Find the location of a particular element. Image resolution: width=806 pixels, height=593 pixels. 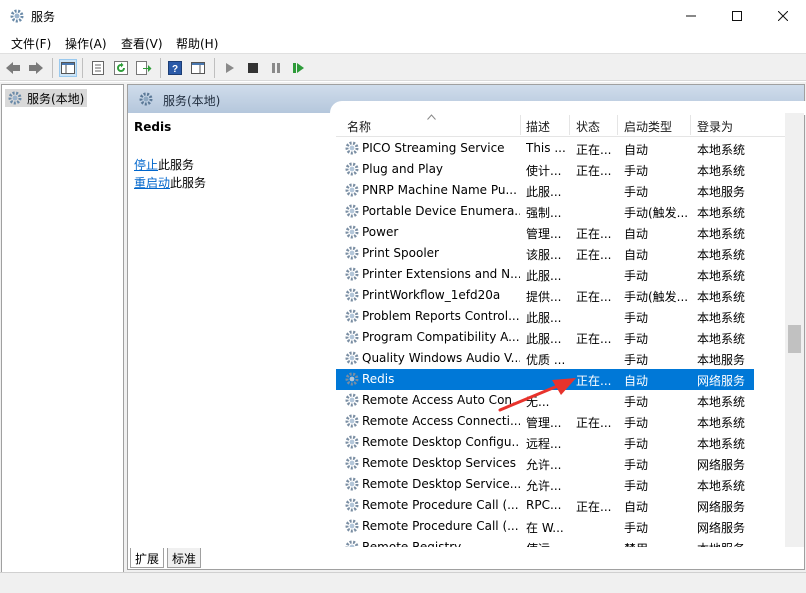

table-row: Power 管理... 正在... 自动 本地系统 is located at coordinates (545, 232).